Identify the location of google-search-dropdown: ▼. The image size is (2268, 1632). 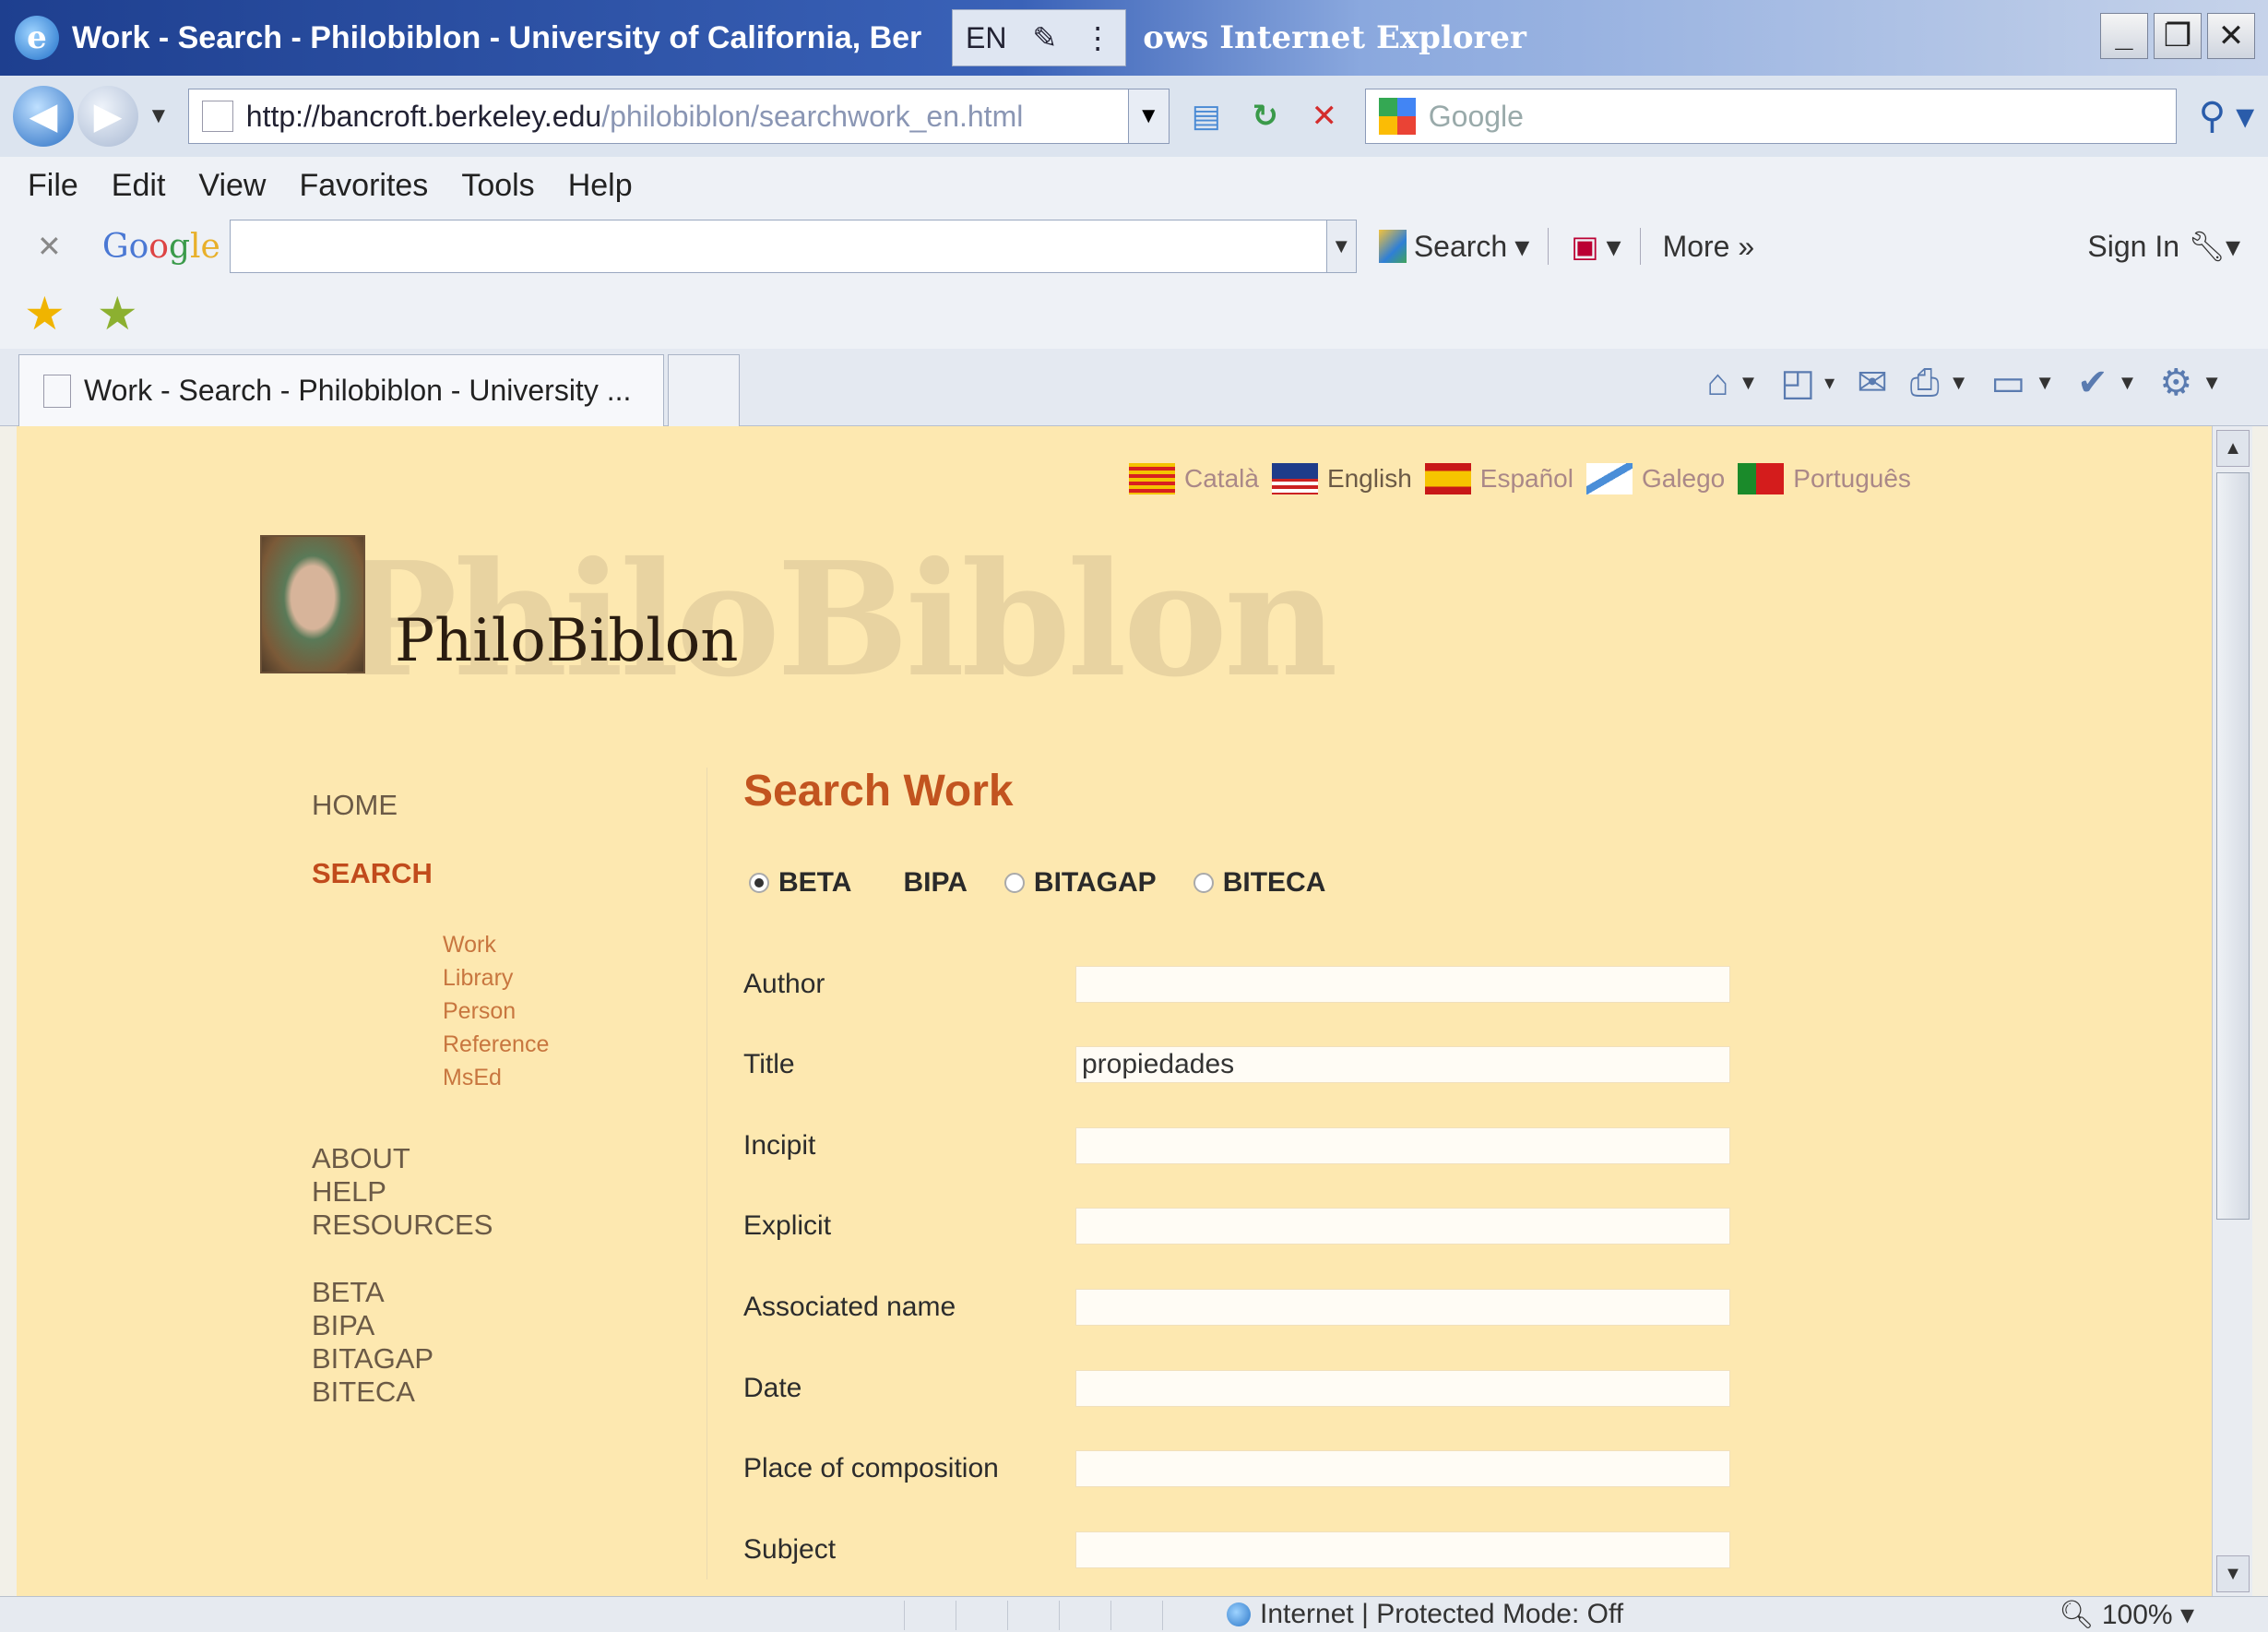
(1341, 246).